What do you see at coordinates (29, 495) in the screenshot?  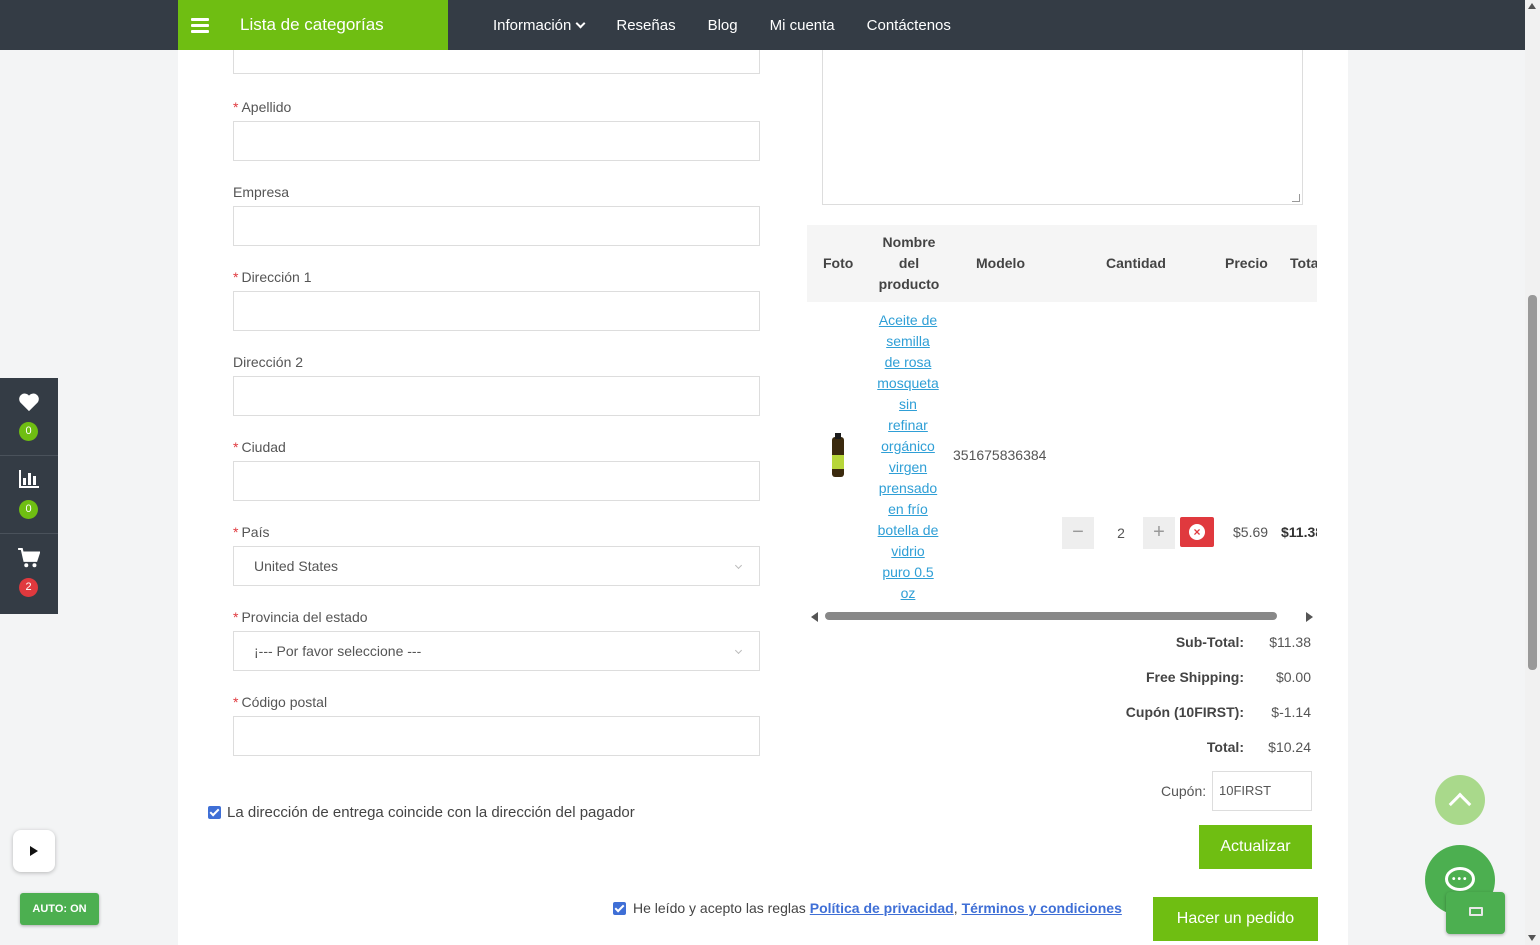 I see `compare-shortcut: 0` at bounding box center [29, 495].